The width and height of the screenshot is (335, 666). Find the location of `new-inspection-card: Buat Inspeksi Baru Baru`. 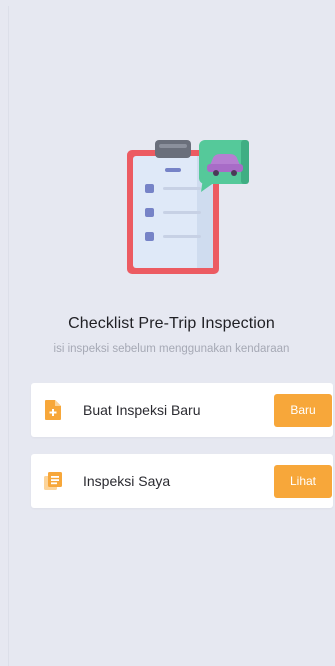

new-inspection-card: Buat Inspeksi Baru Baru is located at coordinates (182, 410).